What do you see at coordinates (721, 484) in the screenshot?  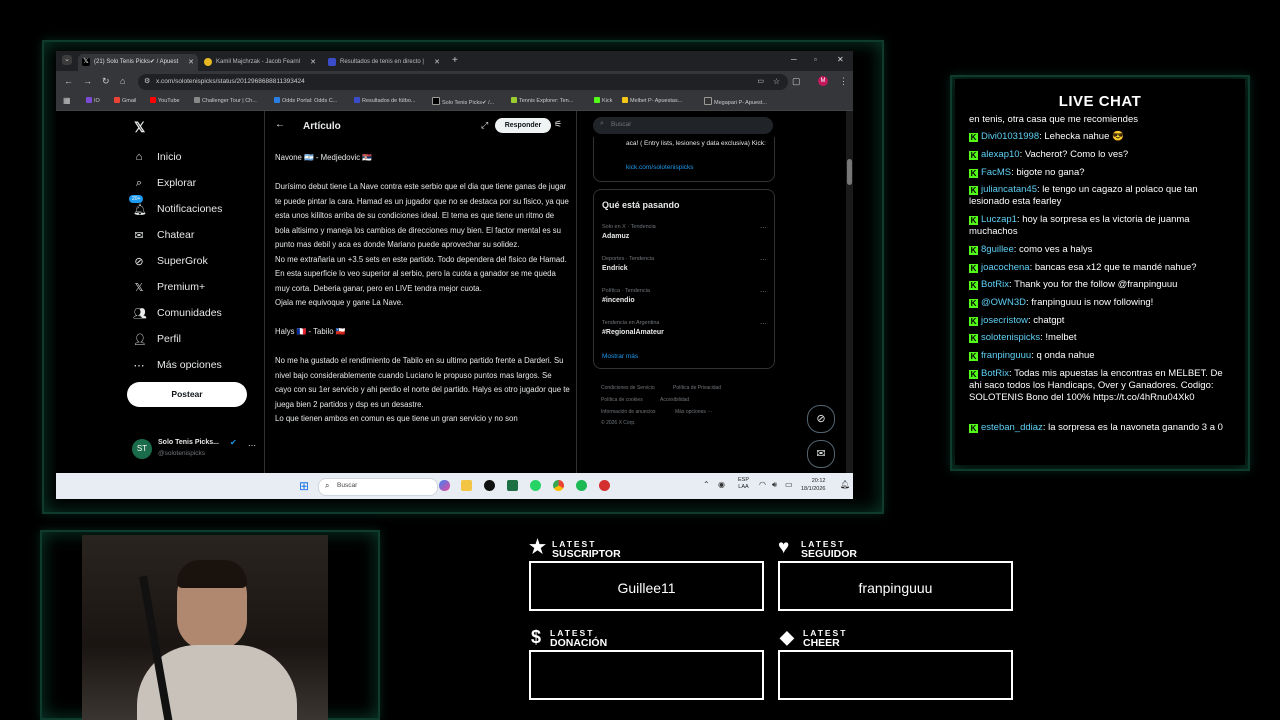 I see `tray-app-icon: ◉` at bounding box center [721, 484].